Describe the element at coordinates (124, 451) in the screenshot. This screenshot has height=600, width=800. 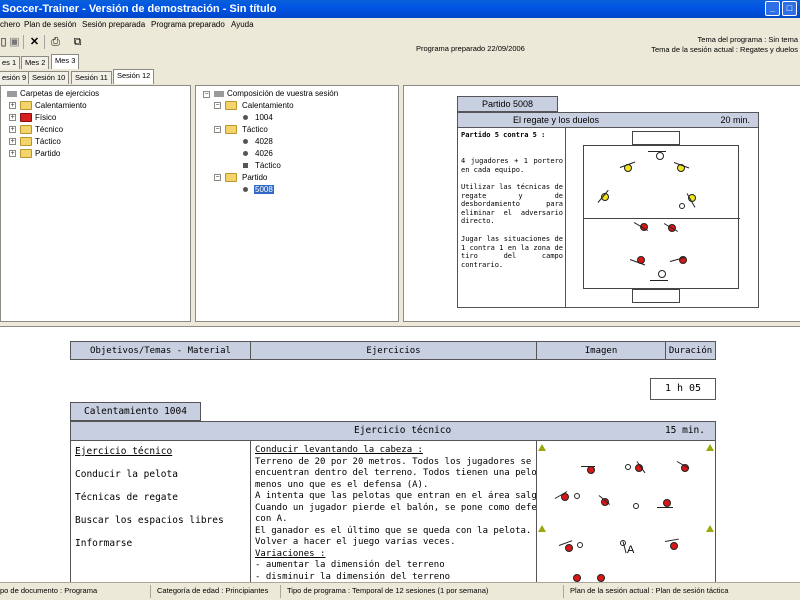
I see `objective-item: Ejercicio técnico` at that location.